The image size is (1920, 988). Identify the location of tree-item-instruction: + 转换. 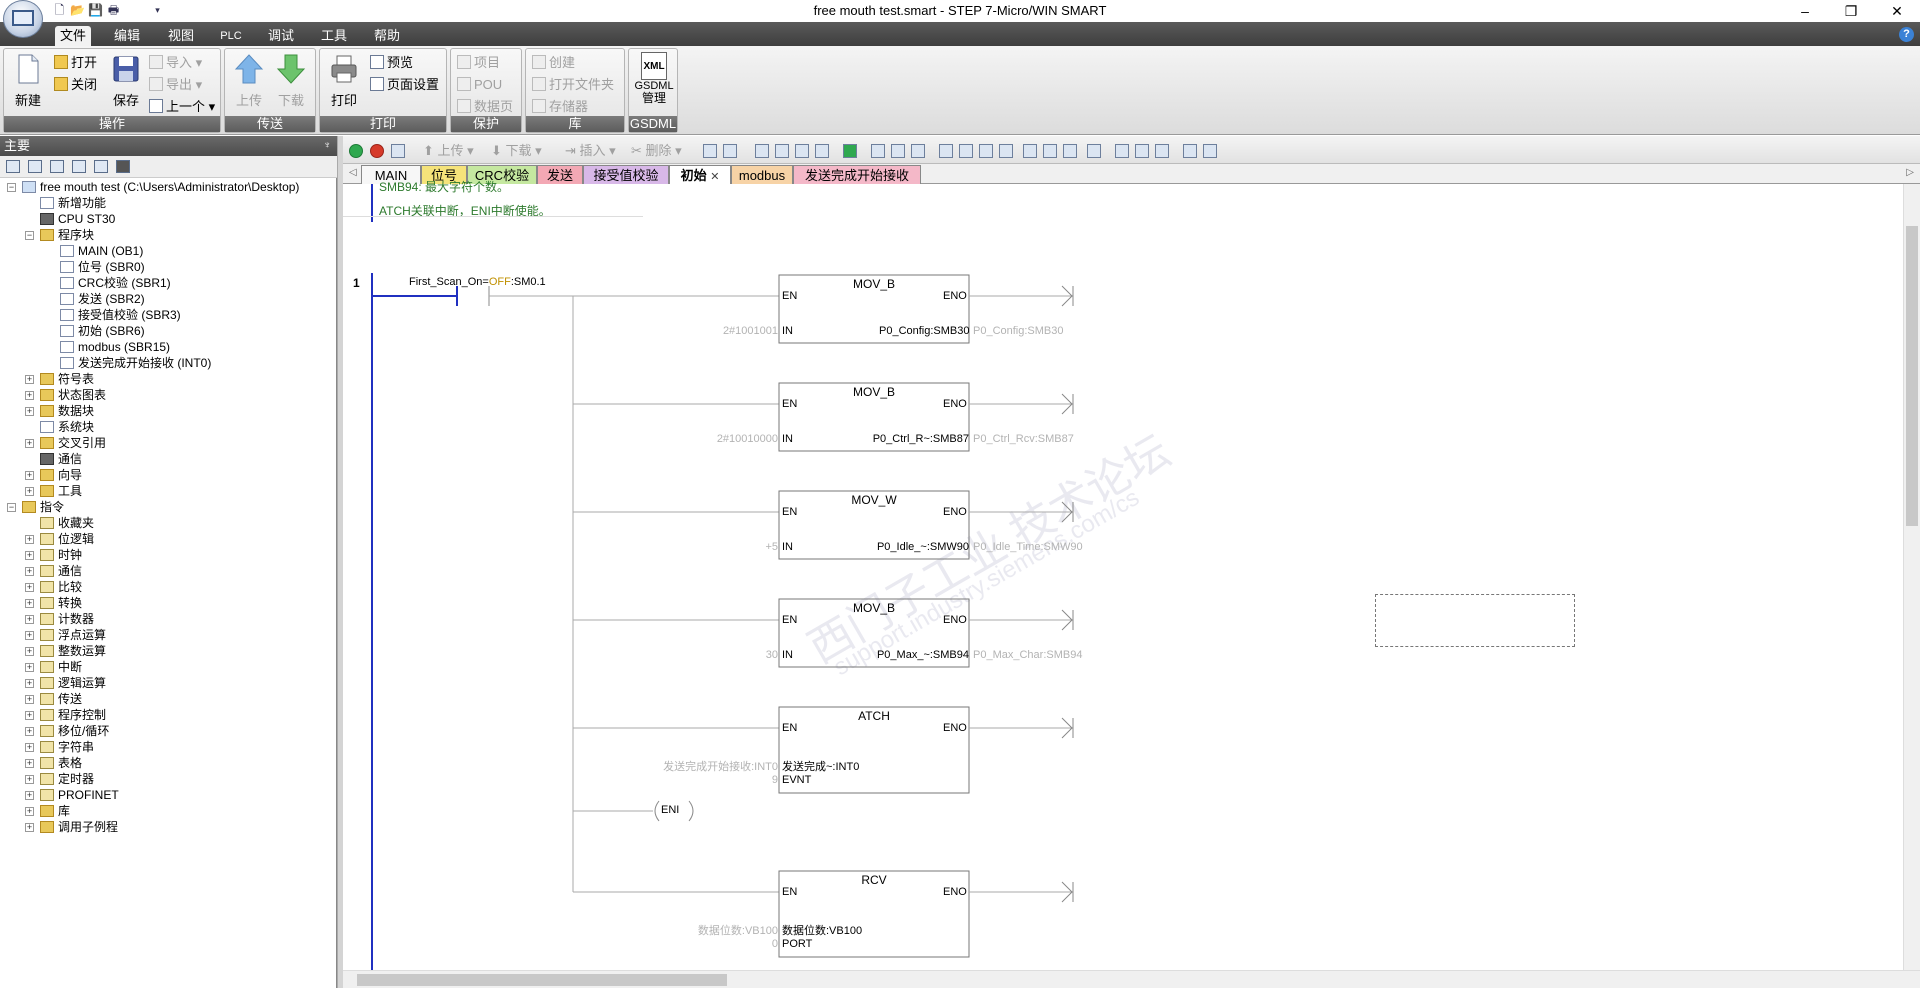
(53, 603).